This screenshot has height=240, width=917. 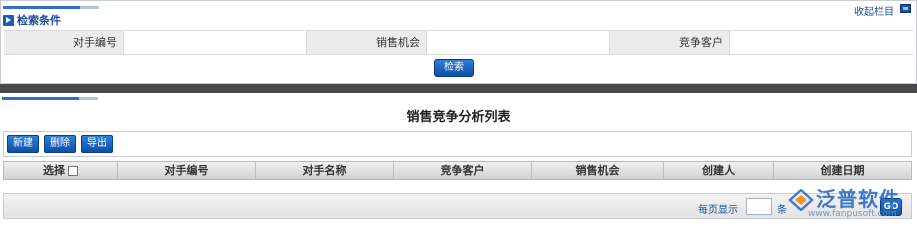 I want to click on column-header-select: 选择, so click(x=61, y=170).